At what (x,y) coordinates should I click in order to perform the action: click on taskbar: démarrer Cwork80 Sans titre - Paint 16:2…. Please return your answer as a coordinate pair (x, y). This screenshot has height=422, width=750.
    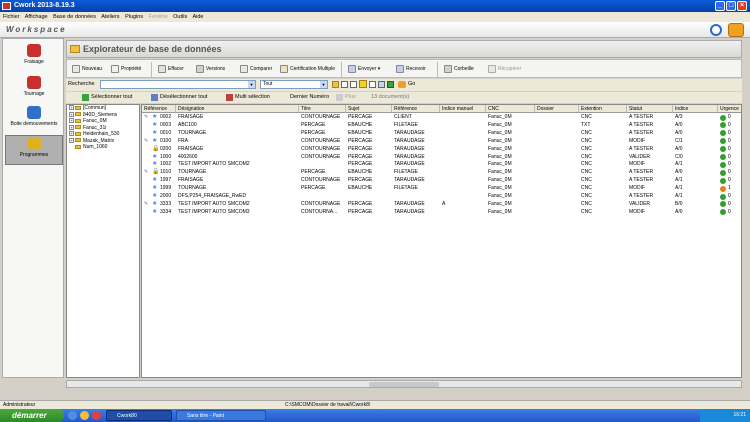
    Looking at the image, I should click on (375, 415).